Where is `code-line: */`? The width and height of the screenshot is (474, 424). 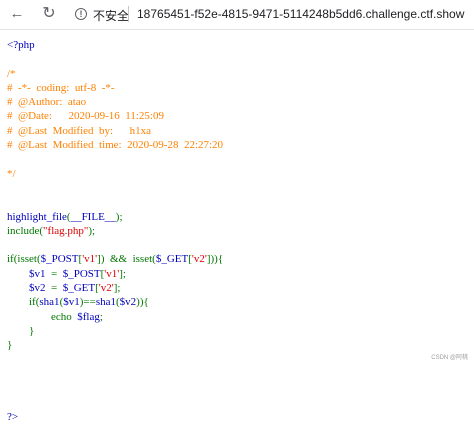 code-line: */ is located at coordinates (115, 174).